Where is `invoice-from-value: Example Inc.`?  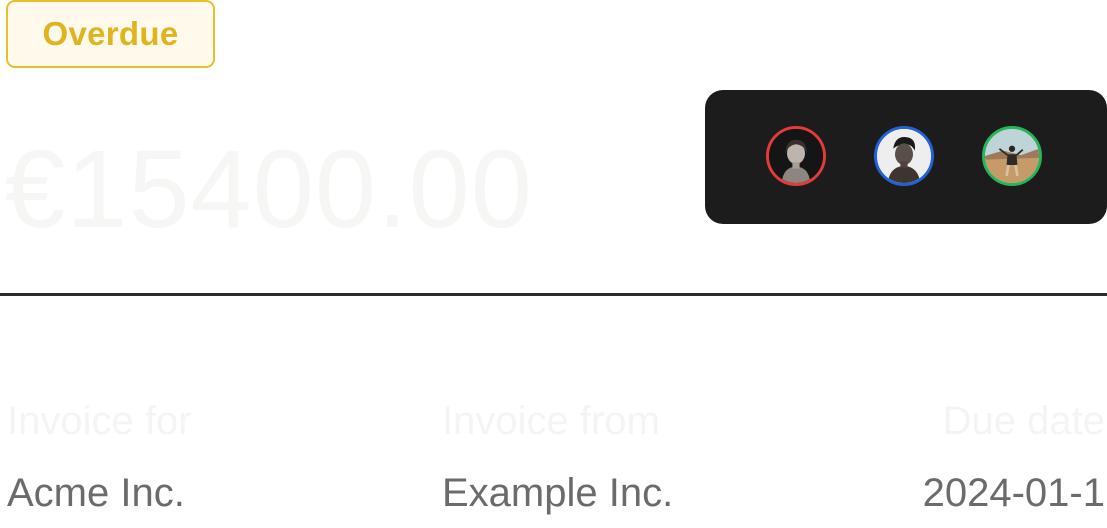
invoice-from-value: Example Inc. is located at coordinates (558, 493).